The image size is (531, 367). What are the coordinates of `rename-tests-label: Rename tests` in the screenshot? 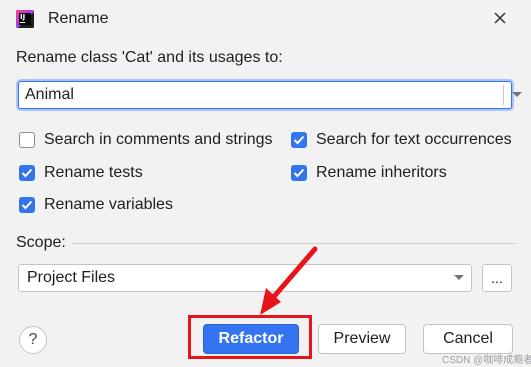 It's located at (93, 172).